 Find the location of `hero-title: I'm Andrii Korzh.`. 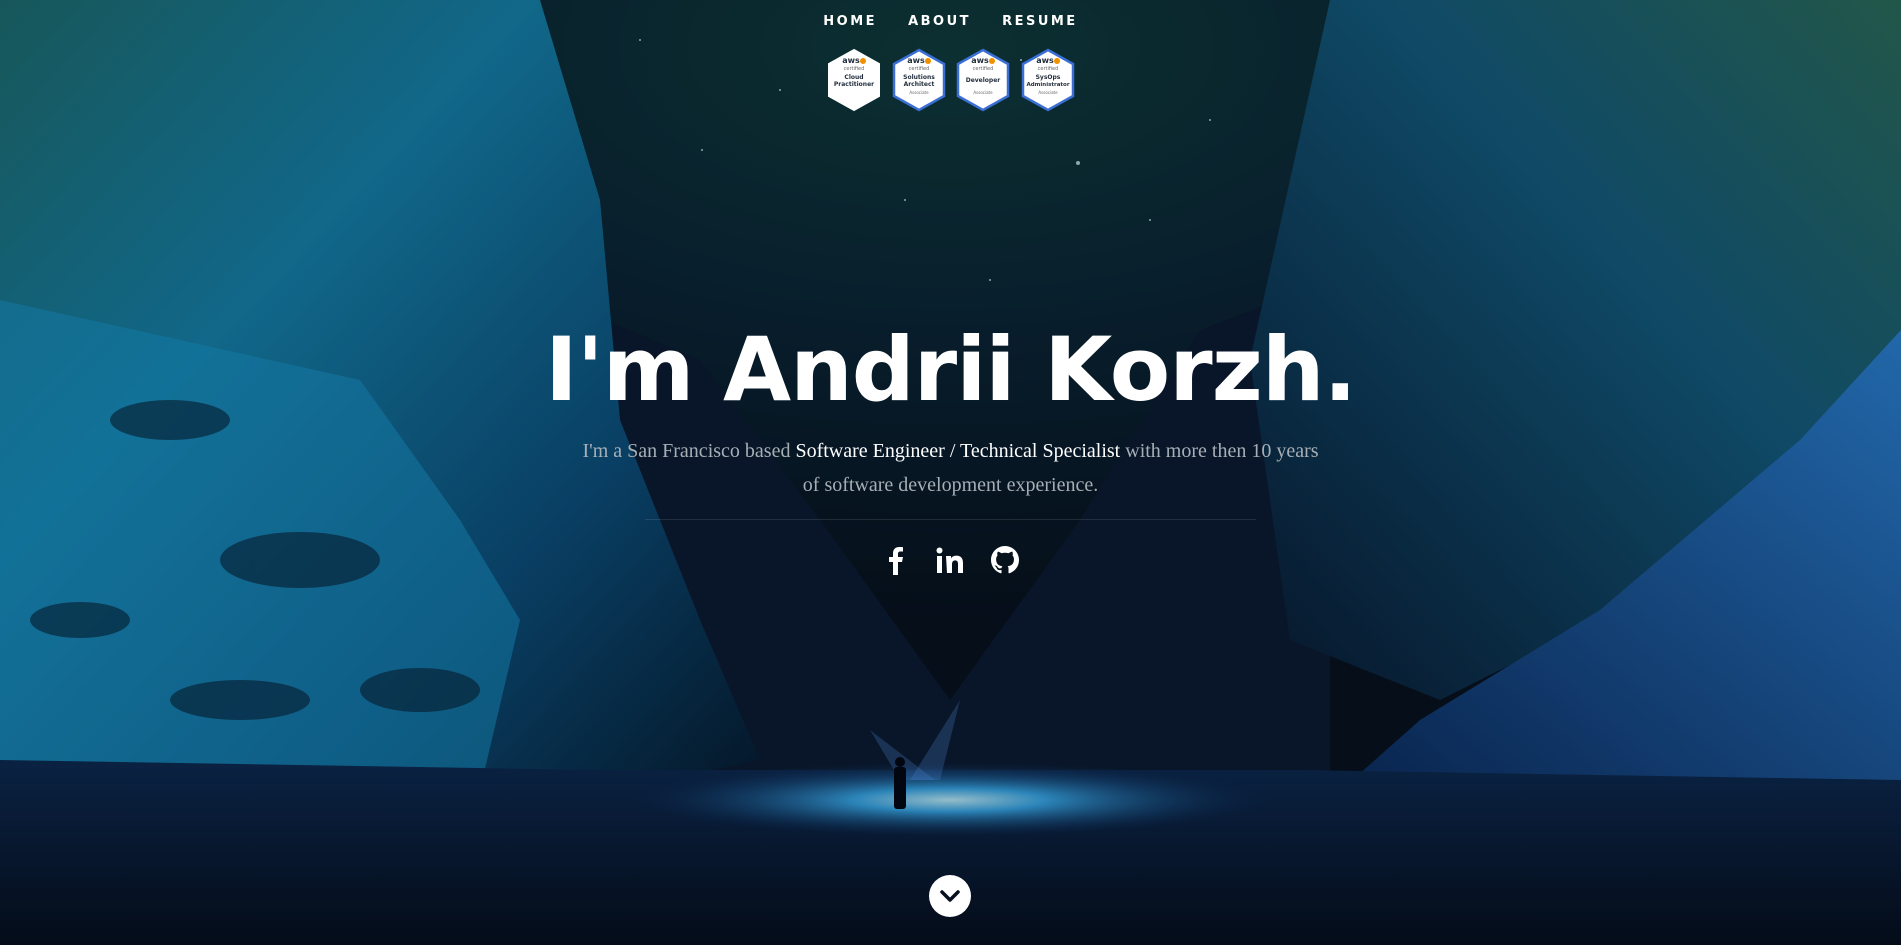

hero-title: I'm Andrii Korzh. is located at coordinates (951, 369).